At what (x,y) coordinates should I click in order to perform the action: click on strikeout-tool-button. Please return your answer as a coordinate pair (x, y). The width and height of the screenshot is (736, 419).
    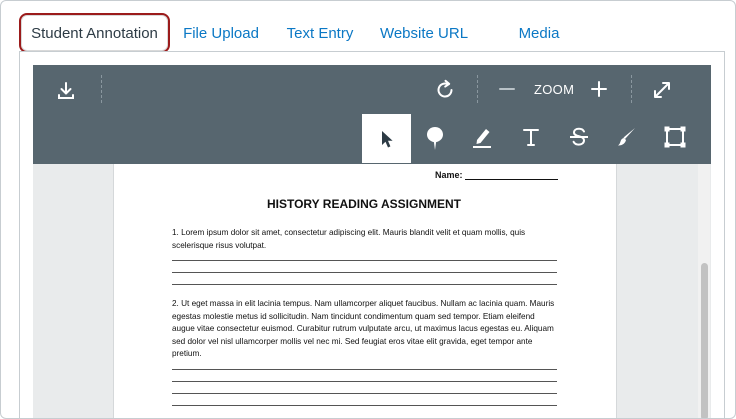
    Looking at the image, I should click on (579, 137).